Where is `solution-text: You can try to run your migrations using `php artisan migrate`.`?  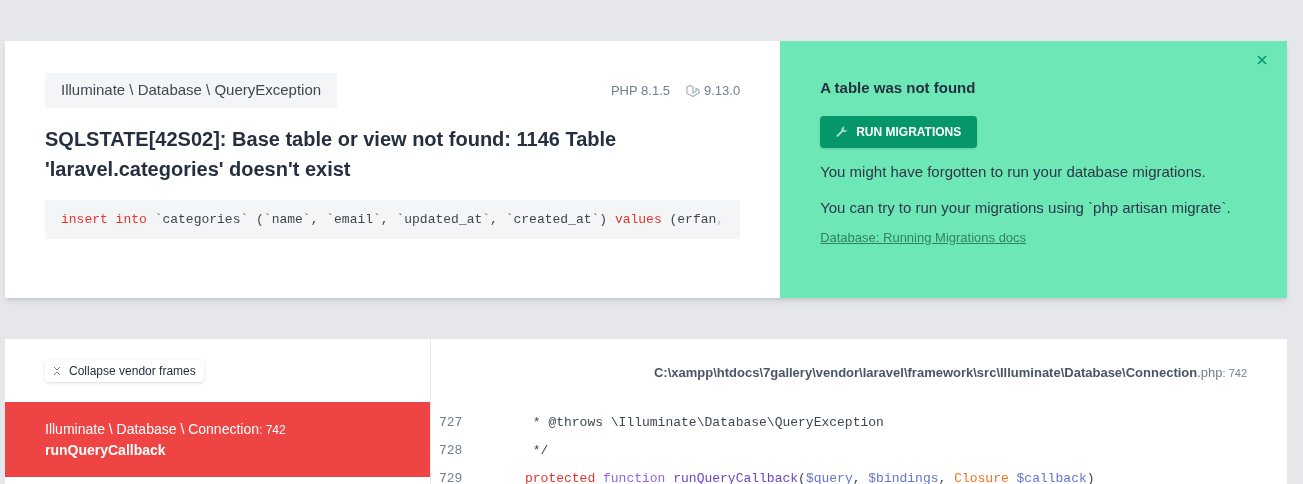 solution-text: You can try to run your migrations using `php artisan migrate`. is located at coordinates (1026, 207).